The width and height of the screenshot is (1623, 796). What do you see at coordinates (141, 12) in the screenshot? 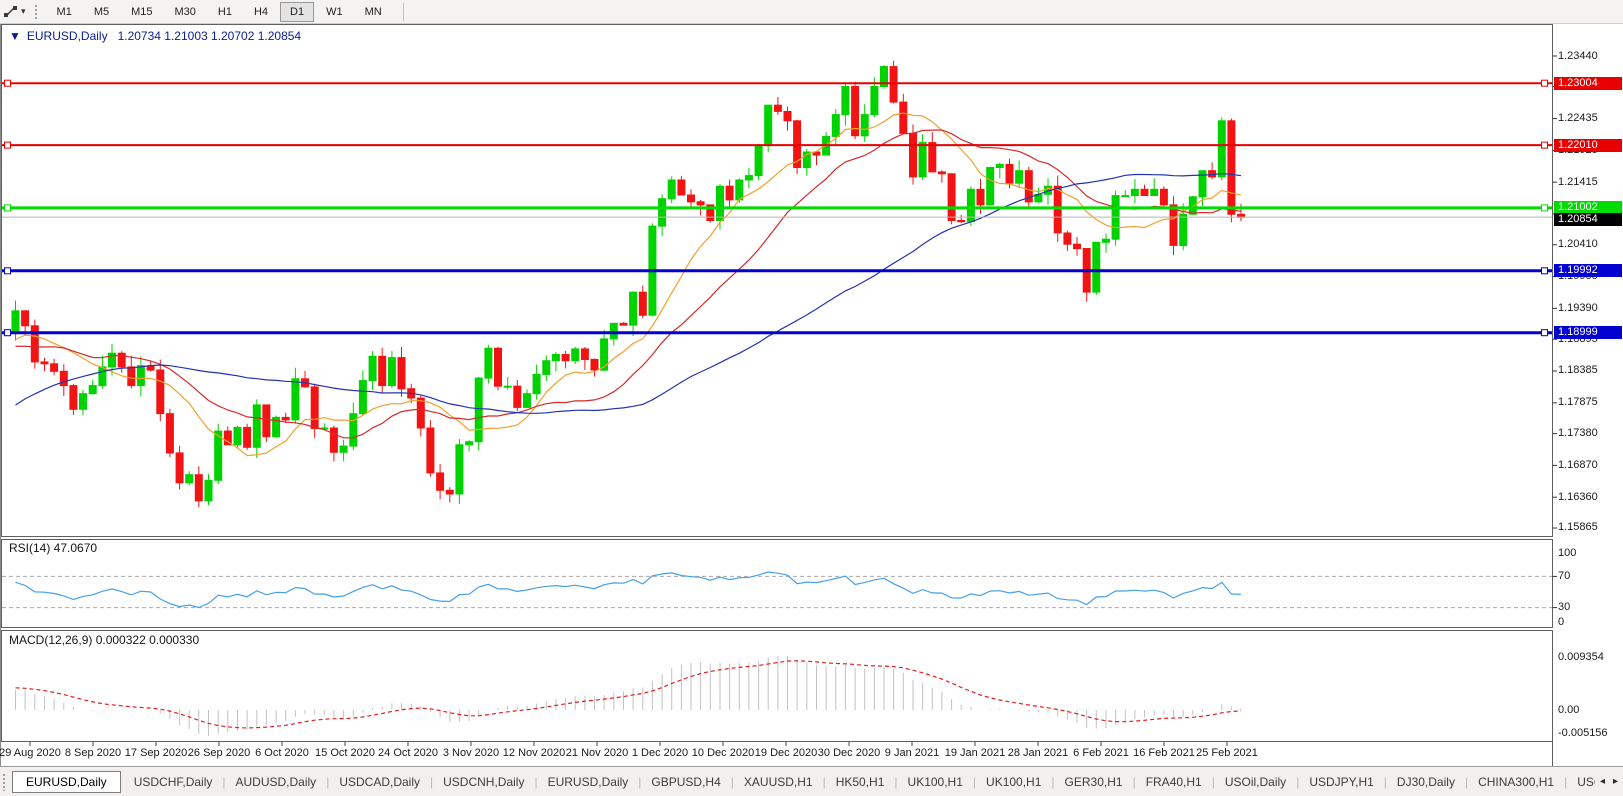
I see `timeframe-button-m15: M15` at bounding box center [141, 12].